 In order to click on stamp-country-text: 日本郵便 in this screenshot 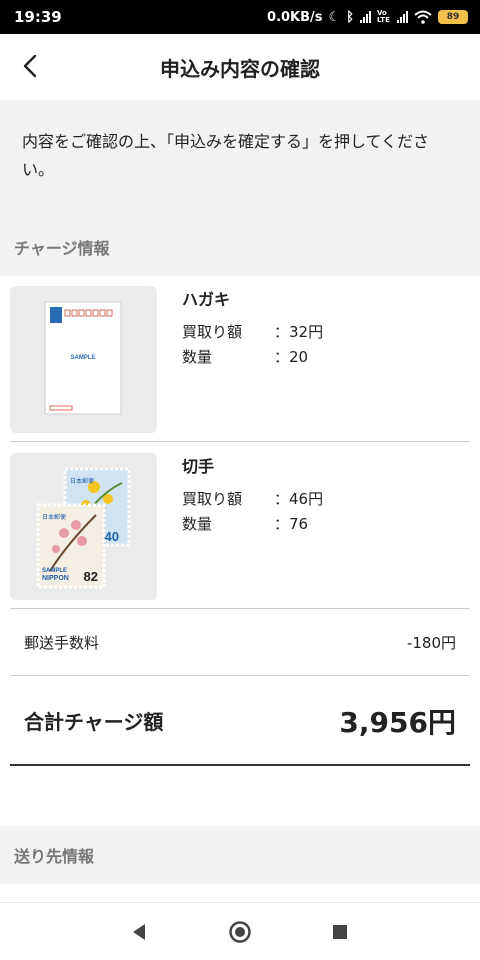, I will do `click(82, 481)`.